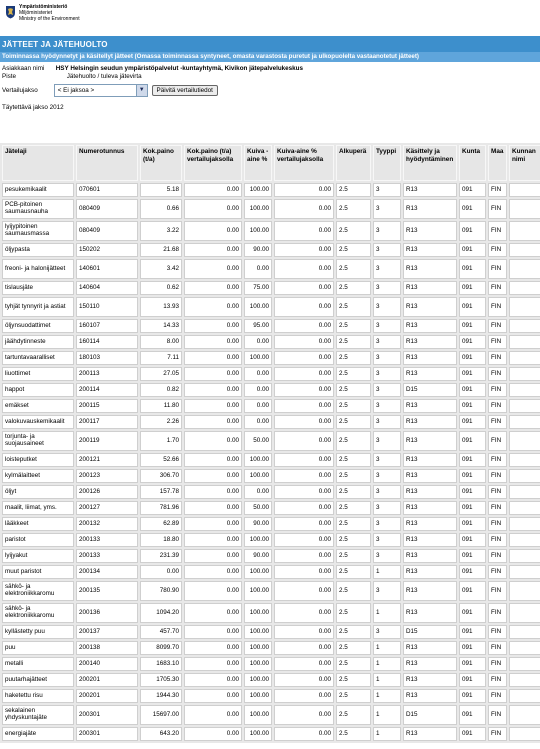 The height and width of the screenshot is (749, 540). Describe the element at coordinates (38, 696) in the screenshot. I see `cell-jatelaji: haketettu risu` at that location.